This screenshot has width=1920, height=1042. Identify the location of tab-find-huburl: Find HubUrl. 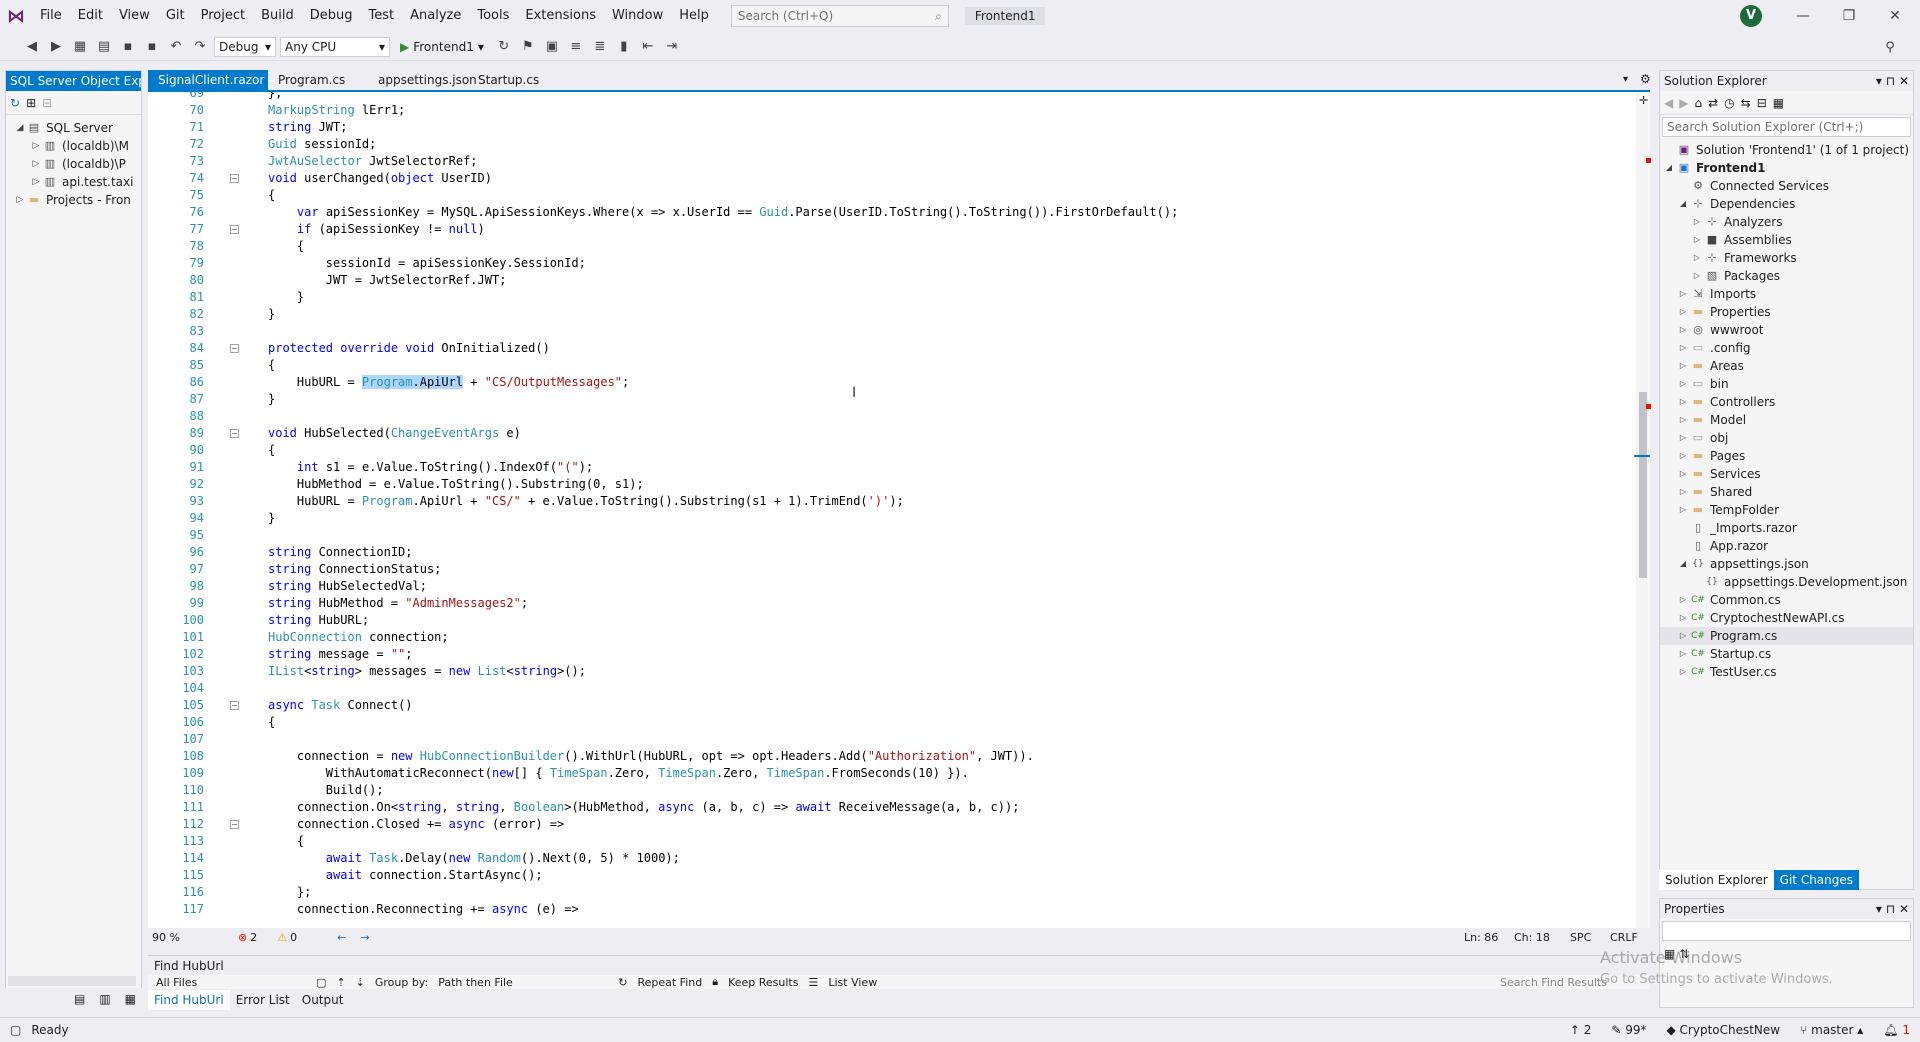
(189, 1000).